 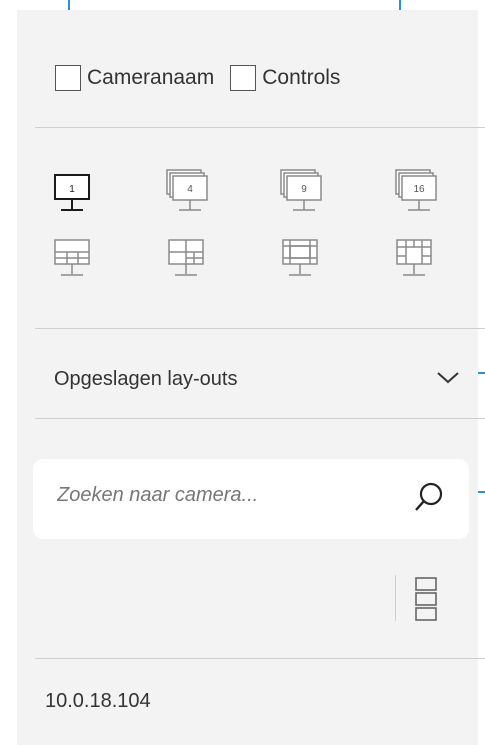 I want to click on layout-4x4-icon: 16, so click(x=417, y=194).